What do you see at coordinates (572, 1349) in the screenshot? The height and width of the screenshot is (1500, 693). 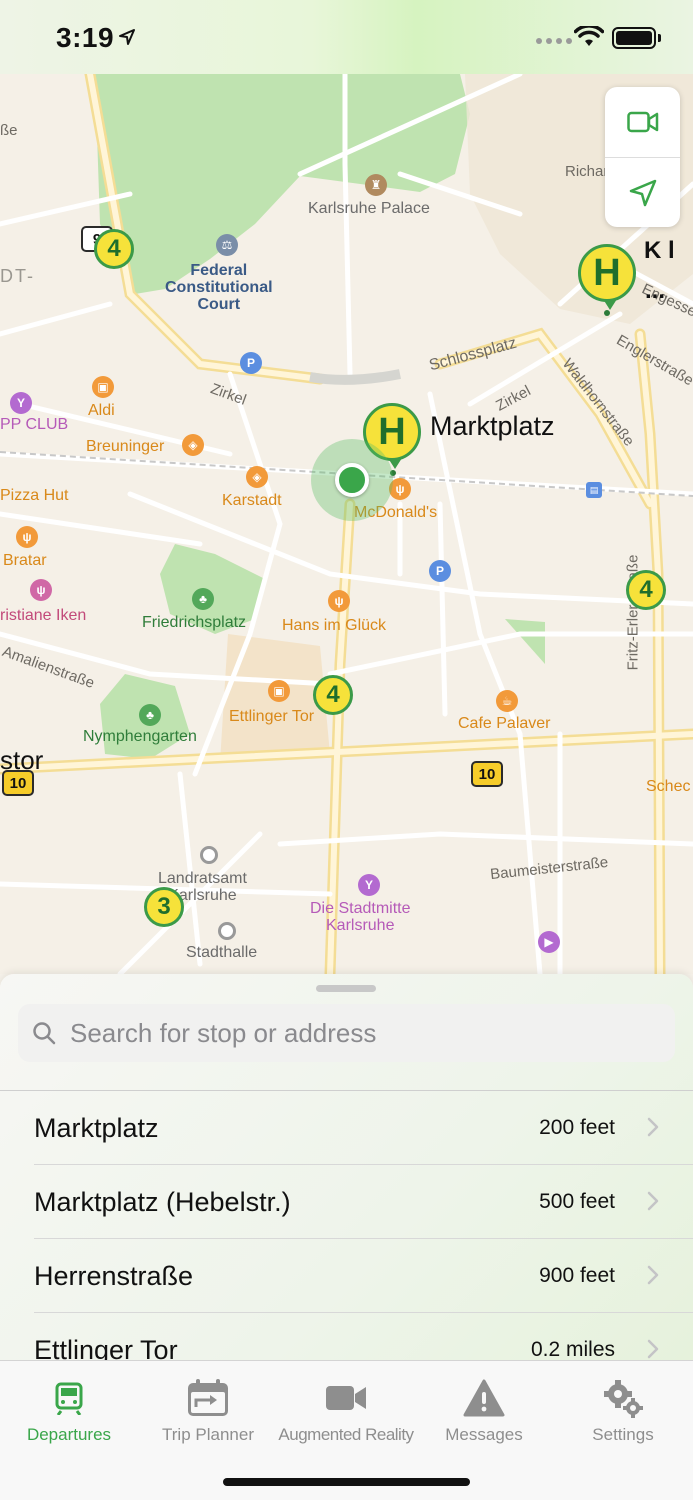 I see `stop-distance: 0.2 miles` at bounding box center [572, 1349].